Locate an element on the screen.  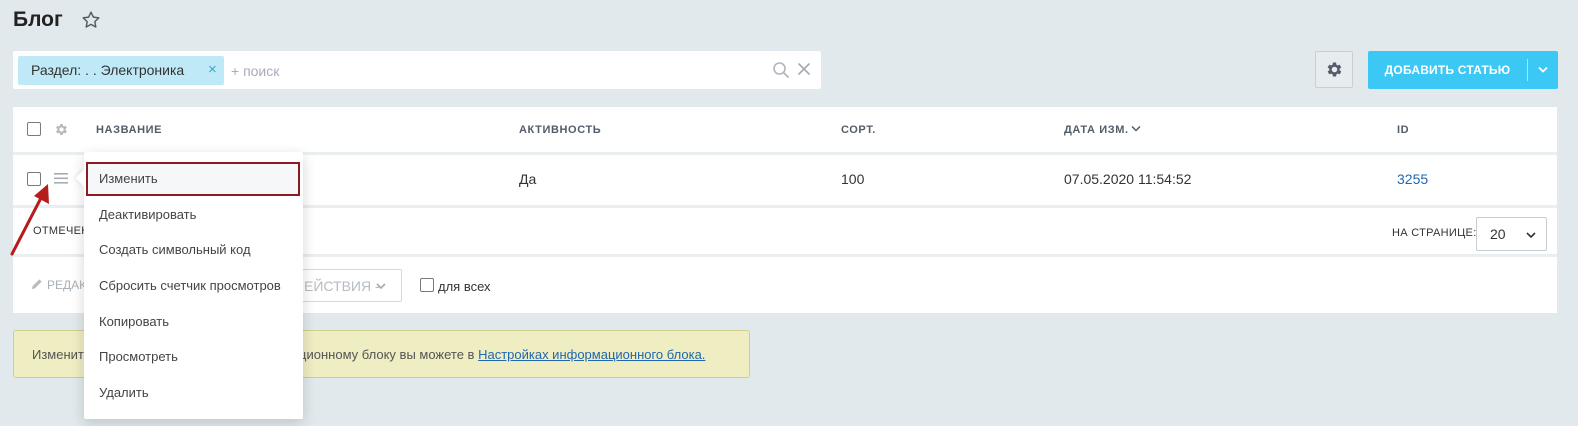
column-header-sort: СОРТ. is located at coordinates (858, 130).